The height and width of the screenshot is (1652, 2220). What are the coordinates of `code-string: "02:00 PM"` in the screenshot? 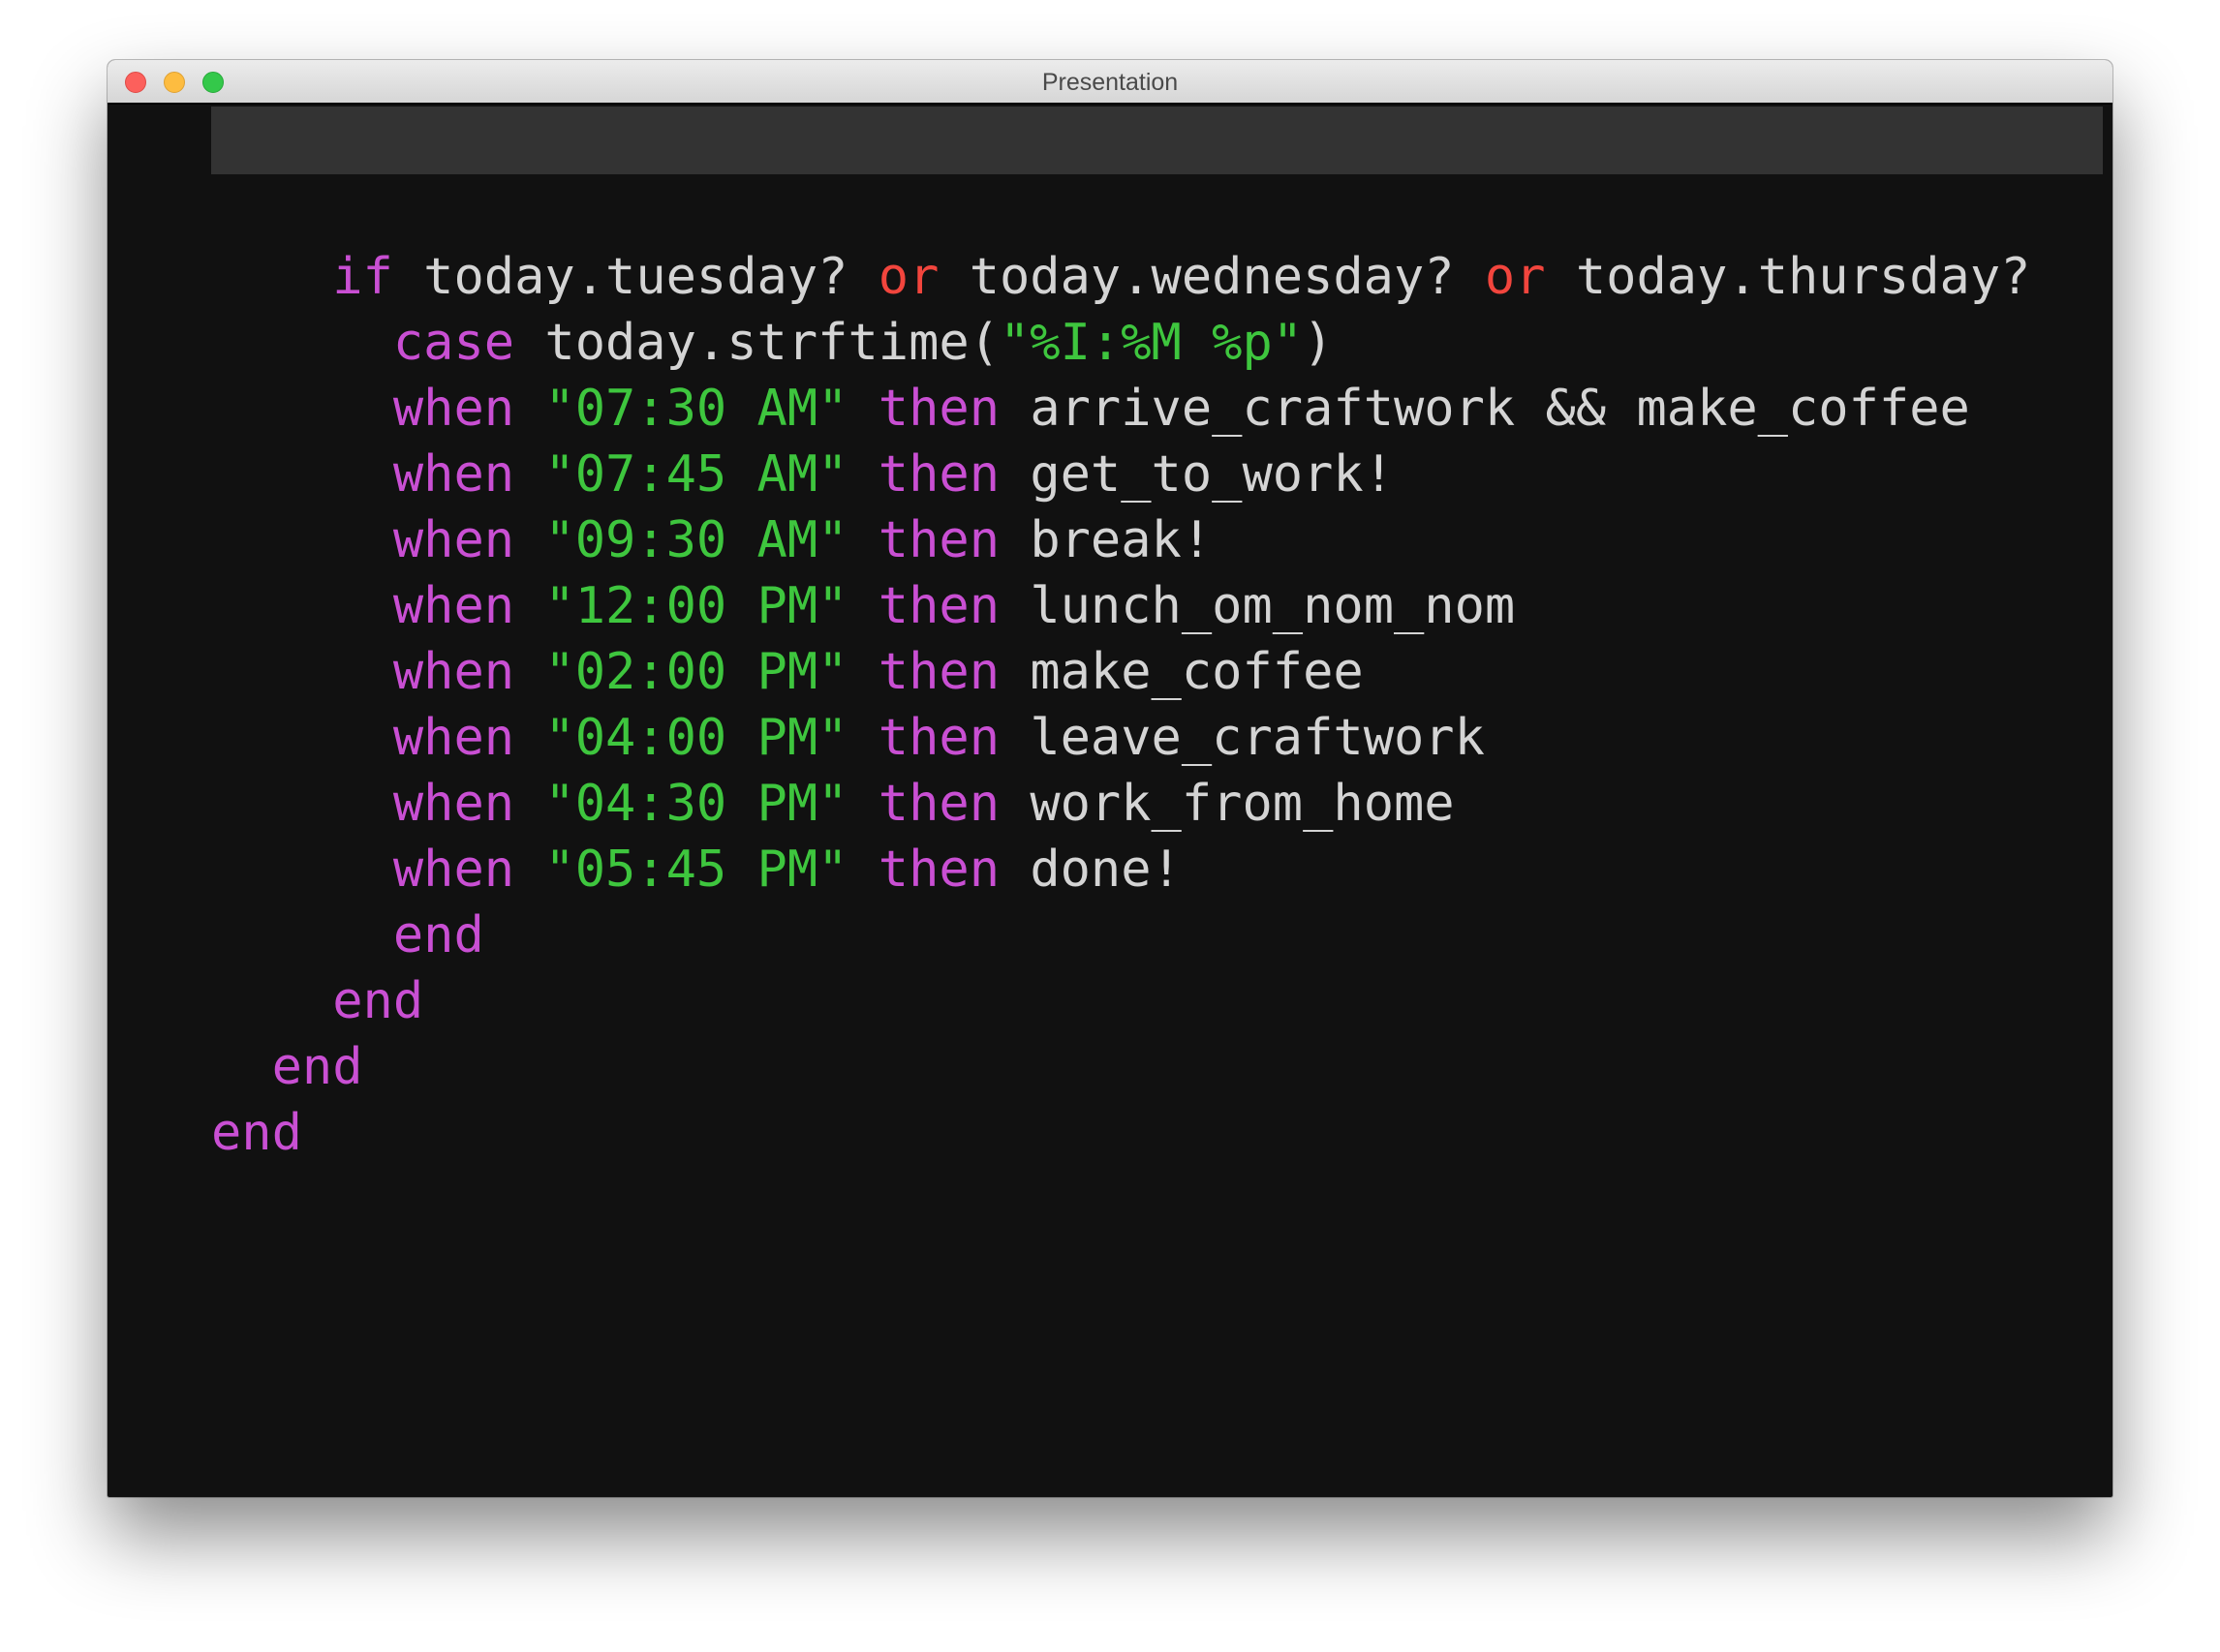 It's located at (696, 672).